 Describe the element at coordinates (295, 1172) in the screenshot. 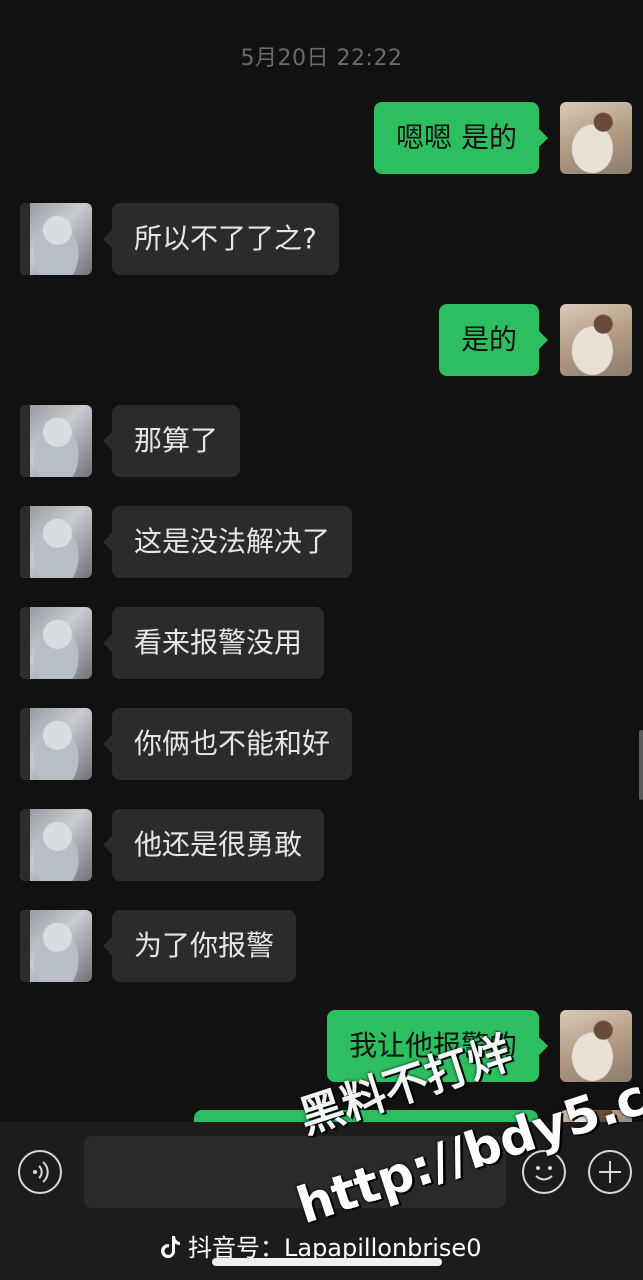

I see `message-input` at that location.